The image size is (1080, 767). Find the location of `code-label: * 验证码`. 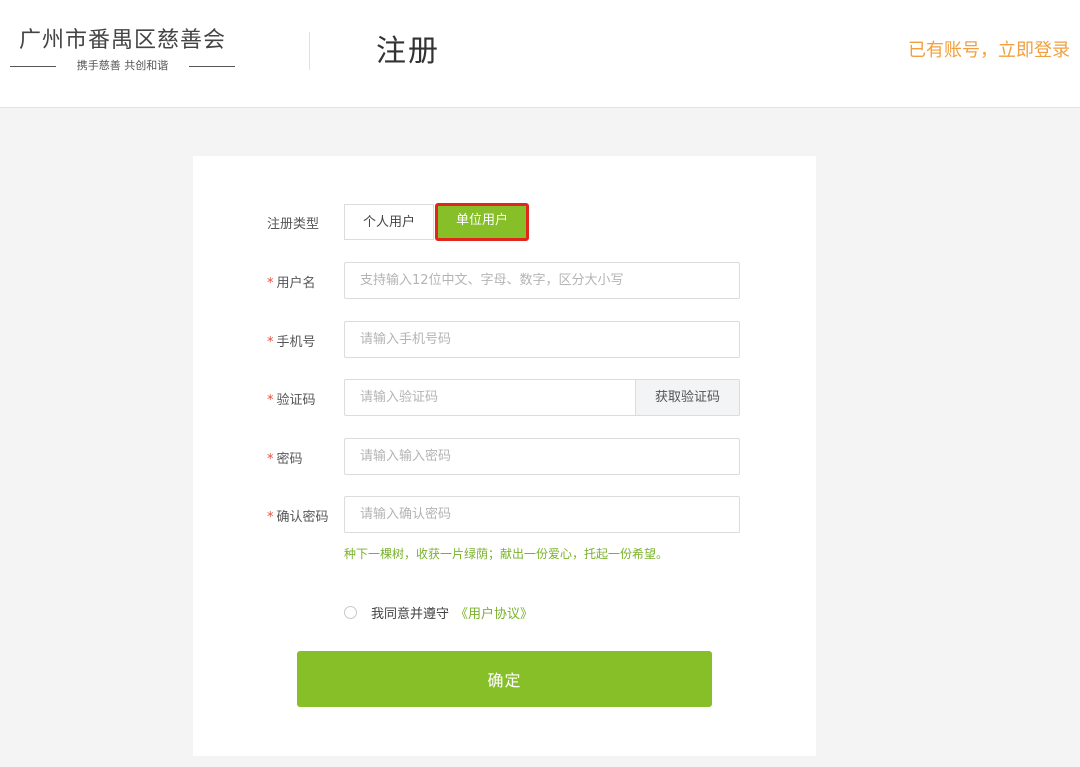

code-label: * 验证码 is located at coordinates (291, 400).